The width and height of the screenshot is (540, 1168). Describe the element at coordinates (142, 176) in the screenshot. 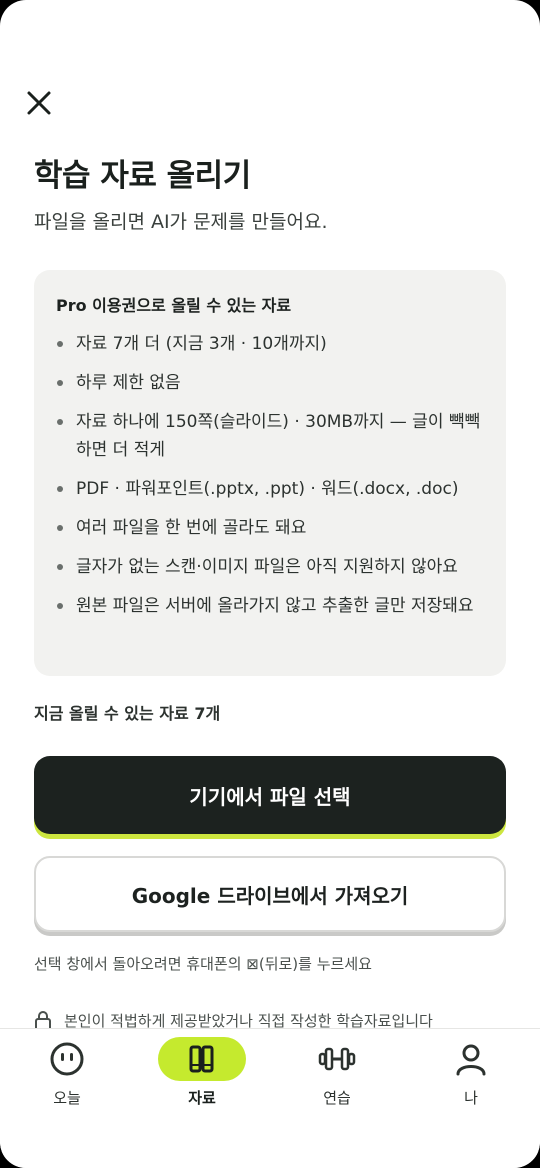

I see `page-title: 학습 자료 올리기` at that location.